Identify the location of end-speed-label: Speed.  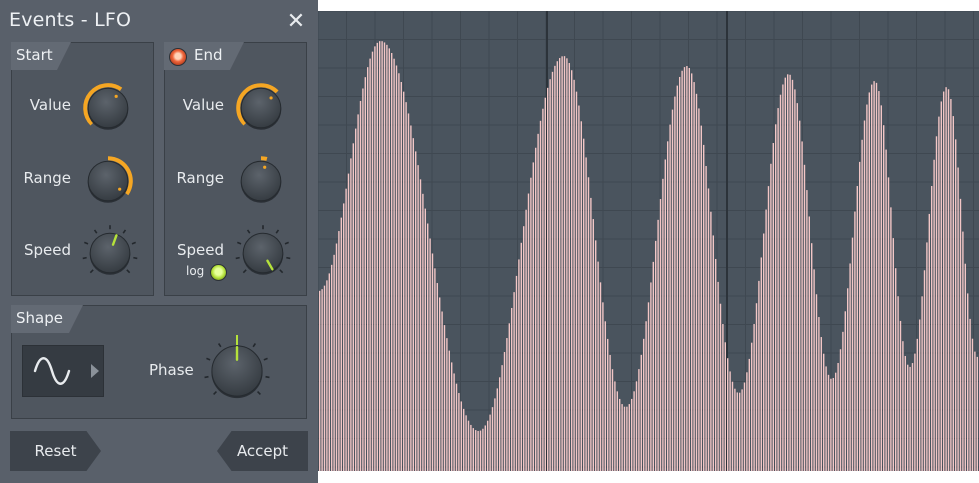
(200, 250).